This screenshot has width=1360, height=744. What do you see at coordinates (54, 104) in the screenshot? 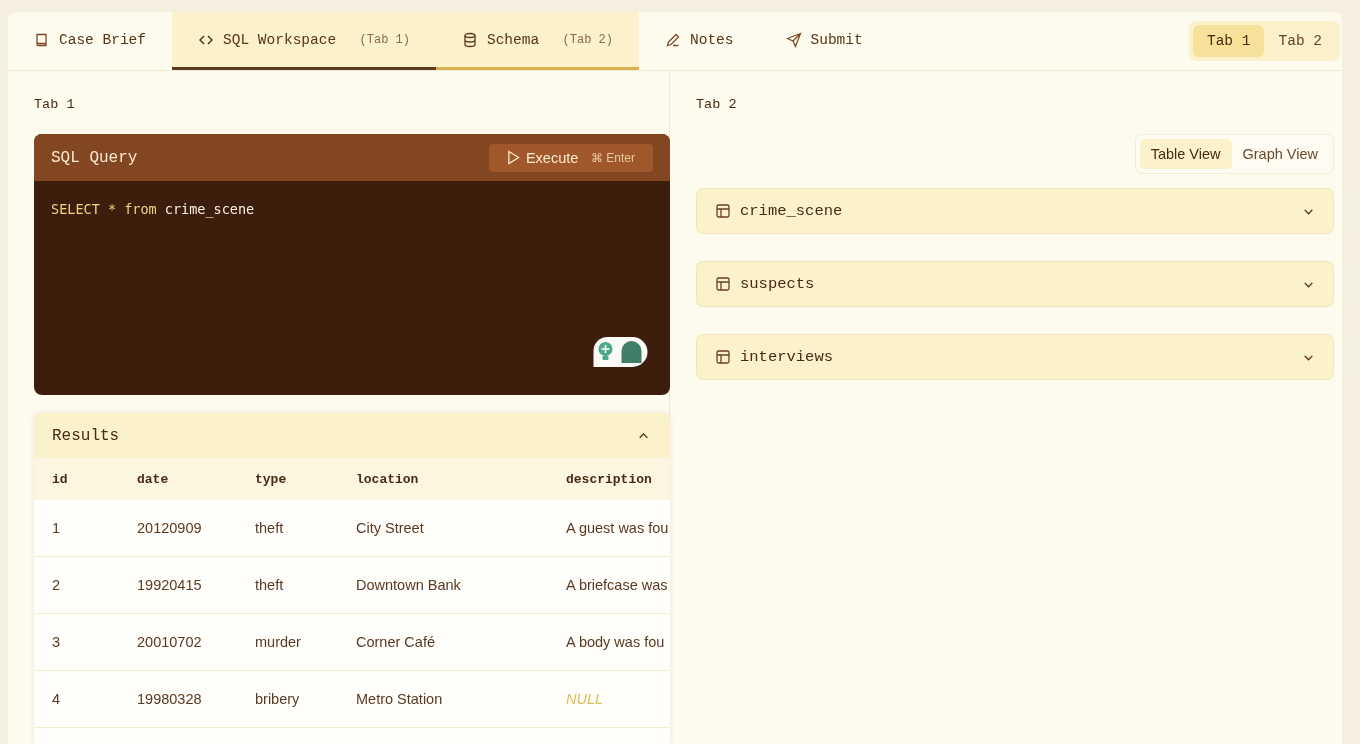
I see `pane-label: Tab 1` at bounding box center [54, 104].